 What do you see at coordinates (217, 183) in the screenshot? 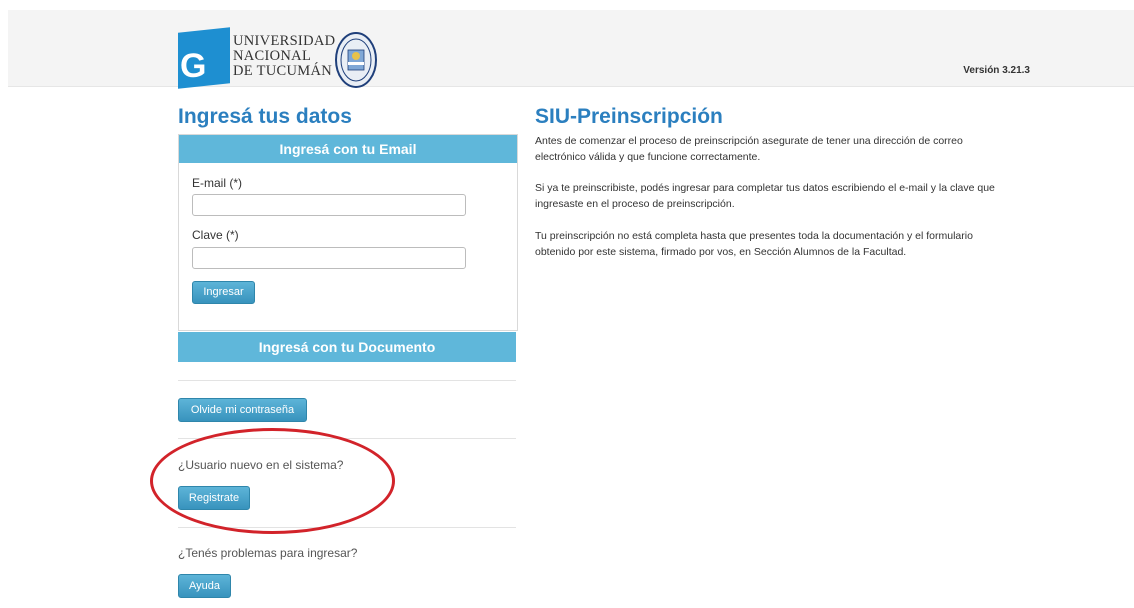
I see `email-label: E-mail (*)` at bounding box center [217, 183].